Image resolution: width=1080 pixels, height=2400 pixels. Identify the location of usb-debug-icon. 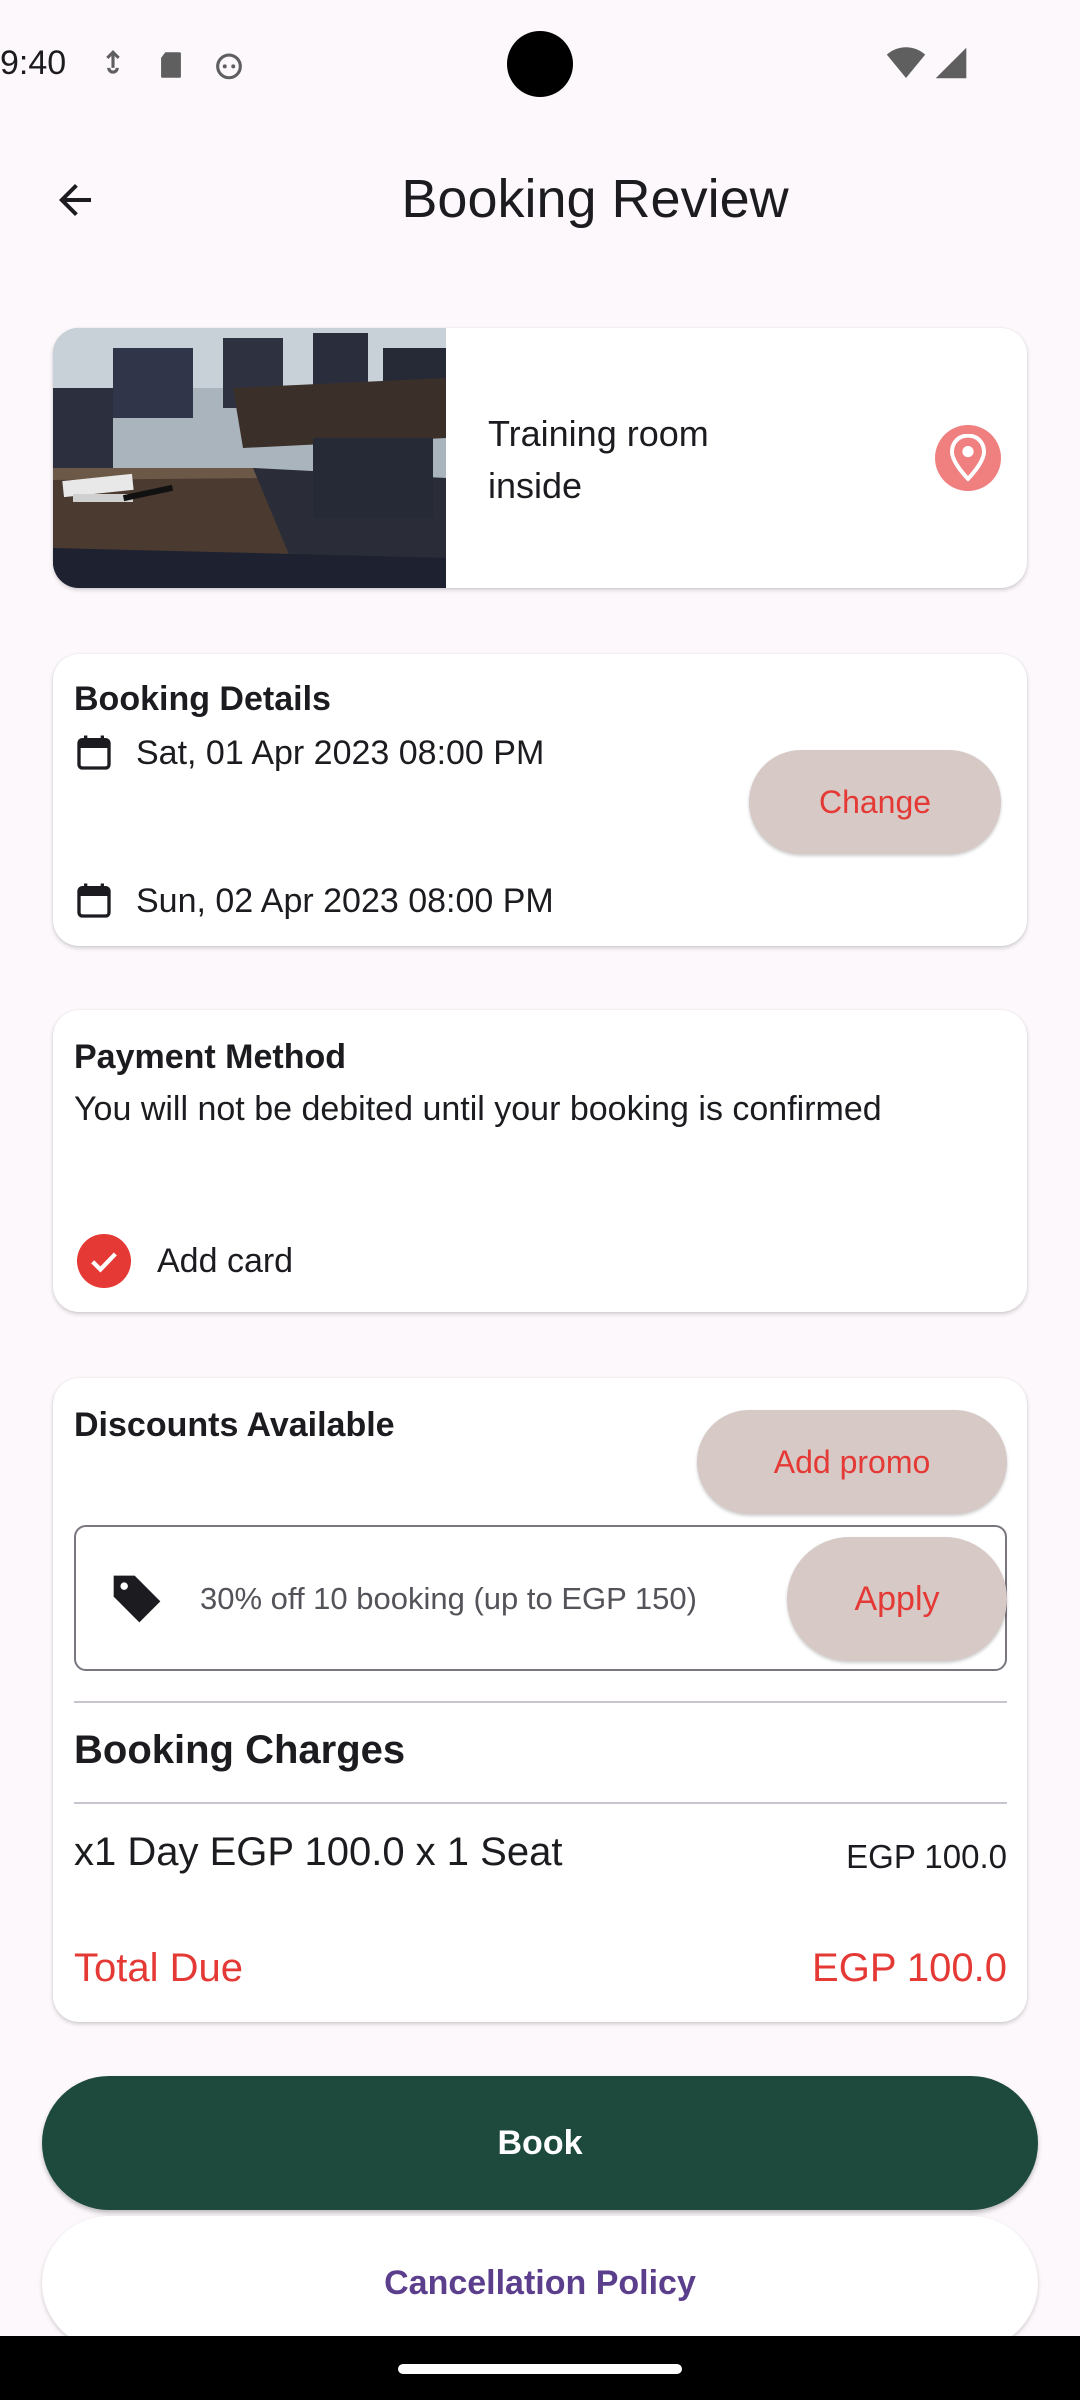
(113, 62).